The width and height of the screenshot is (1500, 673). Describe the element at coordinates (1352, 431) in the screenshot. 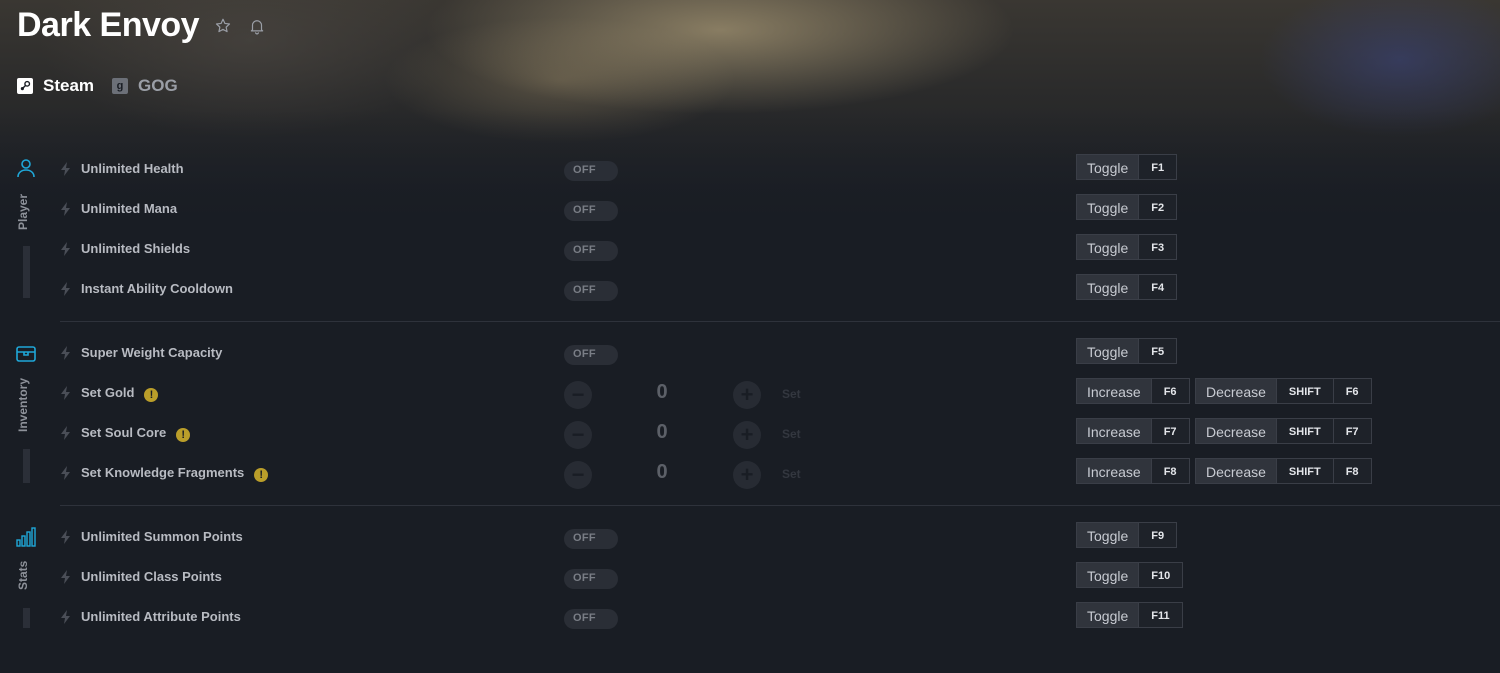

I see `hotkey-key: F7` at that location.